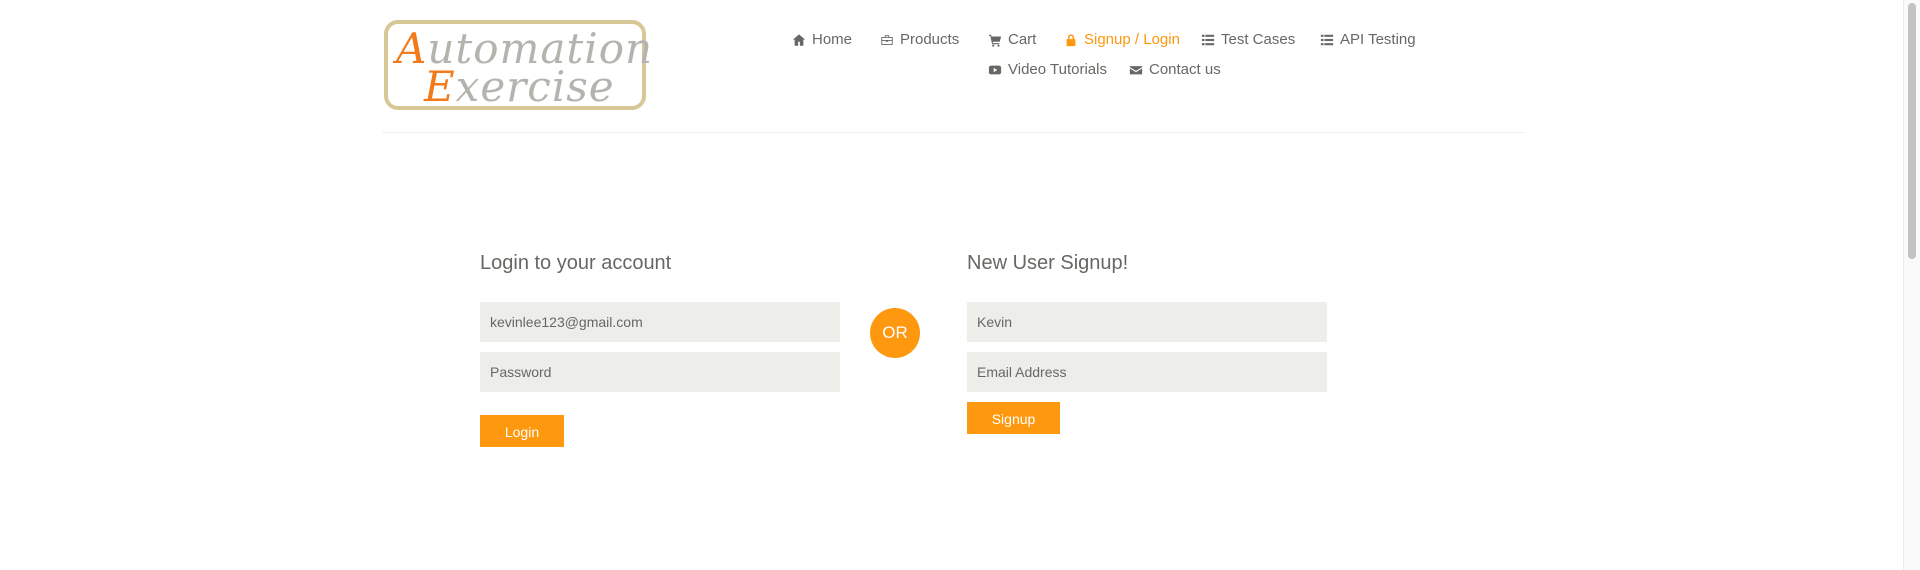 Image resolution: width=1920 pixels, height=570 pixels. Describe the element at coordinates (1074, 40) in the screenshot. I see `lock-icon` at that location.